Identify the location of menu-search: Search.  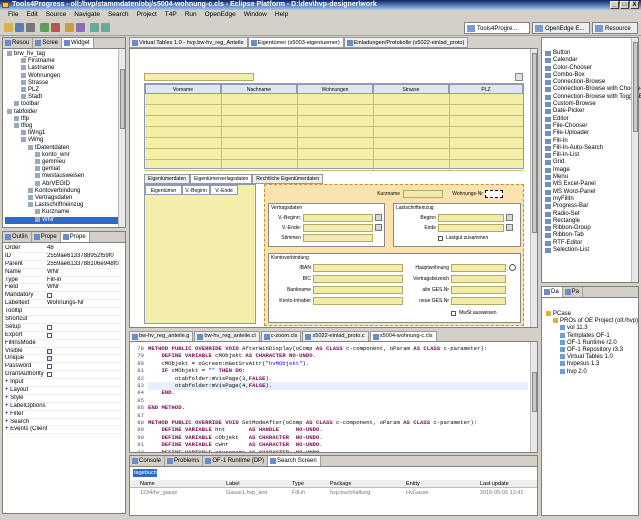
(118, 15).